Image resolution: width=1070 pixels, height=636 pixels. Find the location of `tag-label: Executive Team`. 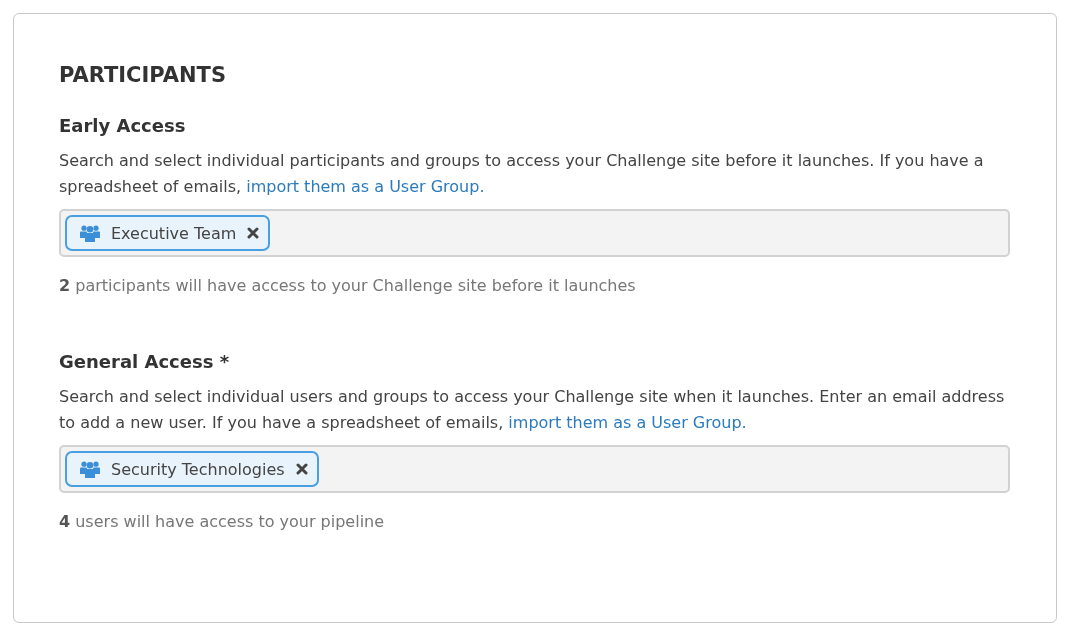

tag-label: Executive Team is located at coordinates (174, 233).